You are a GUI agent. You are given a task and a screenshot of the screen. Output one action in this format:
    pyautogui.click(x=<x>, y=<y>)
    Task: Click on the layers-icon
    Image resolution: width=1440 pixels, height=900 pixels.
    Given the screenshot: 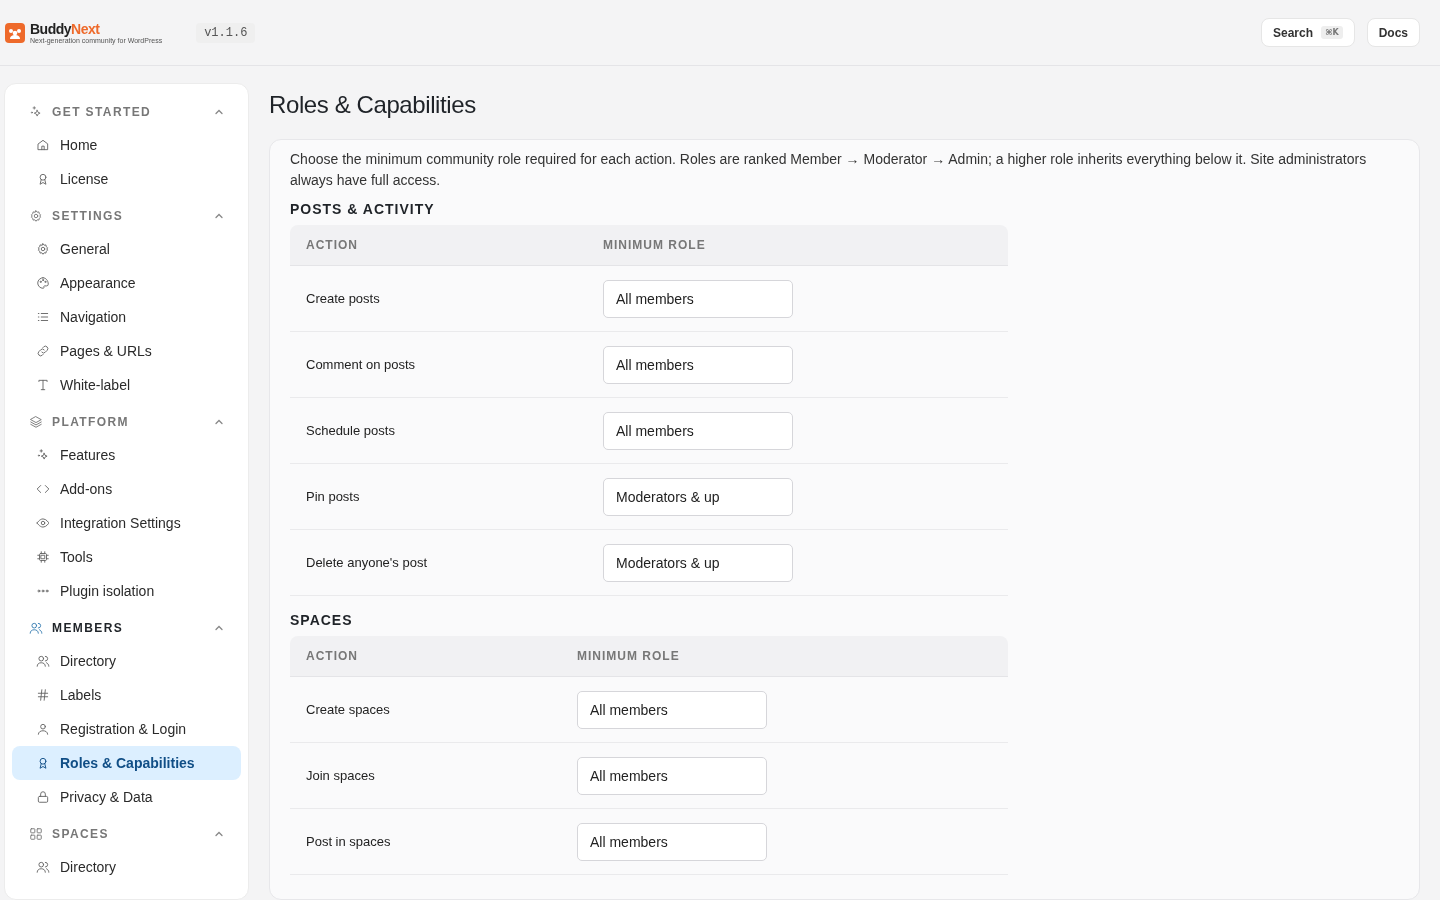 What is the action you would take?
    pyautogui.click(x=36, y=422)
    